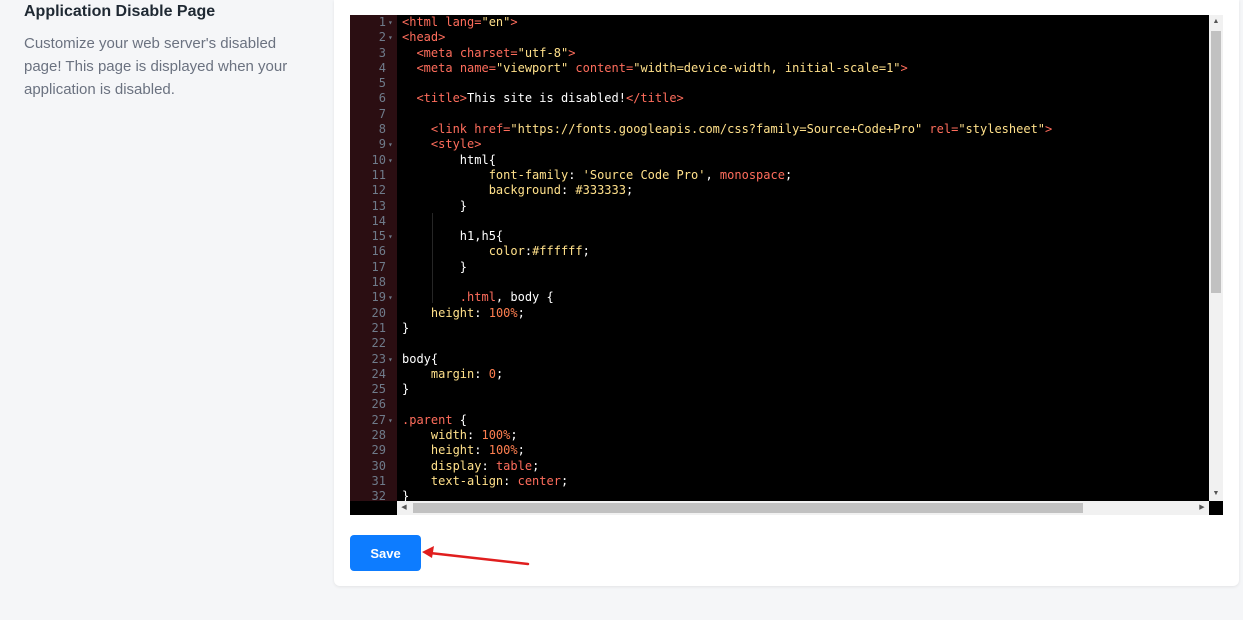 The height and width of the screenshot is (620, 1243). What do you see at coordinates (779, 221) in the screenshot?
I see `code-line: 14` at bounding box center [779, 221].